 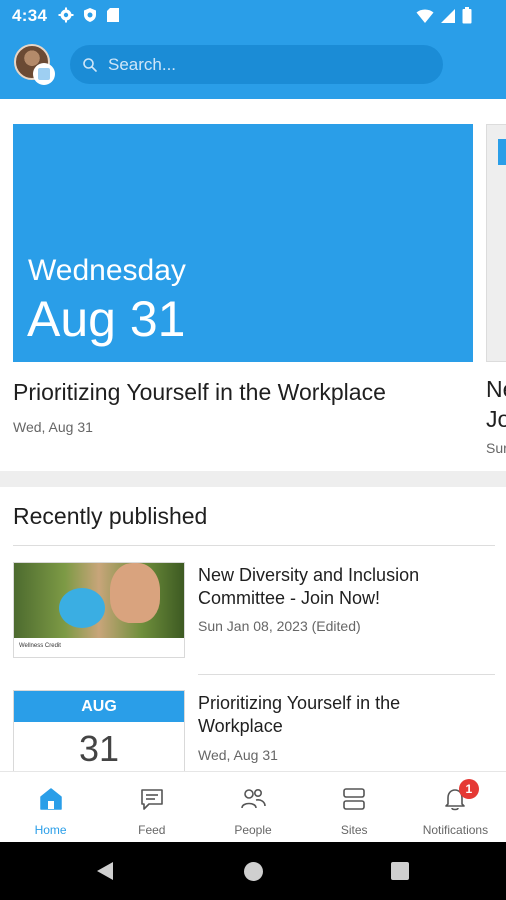 I want to click on nav-label: Feed, so click(x=152, y=830).